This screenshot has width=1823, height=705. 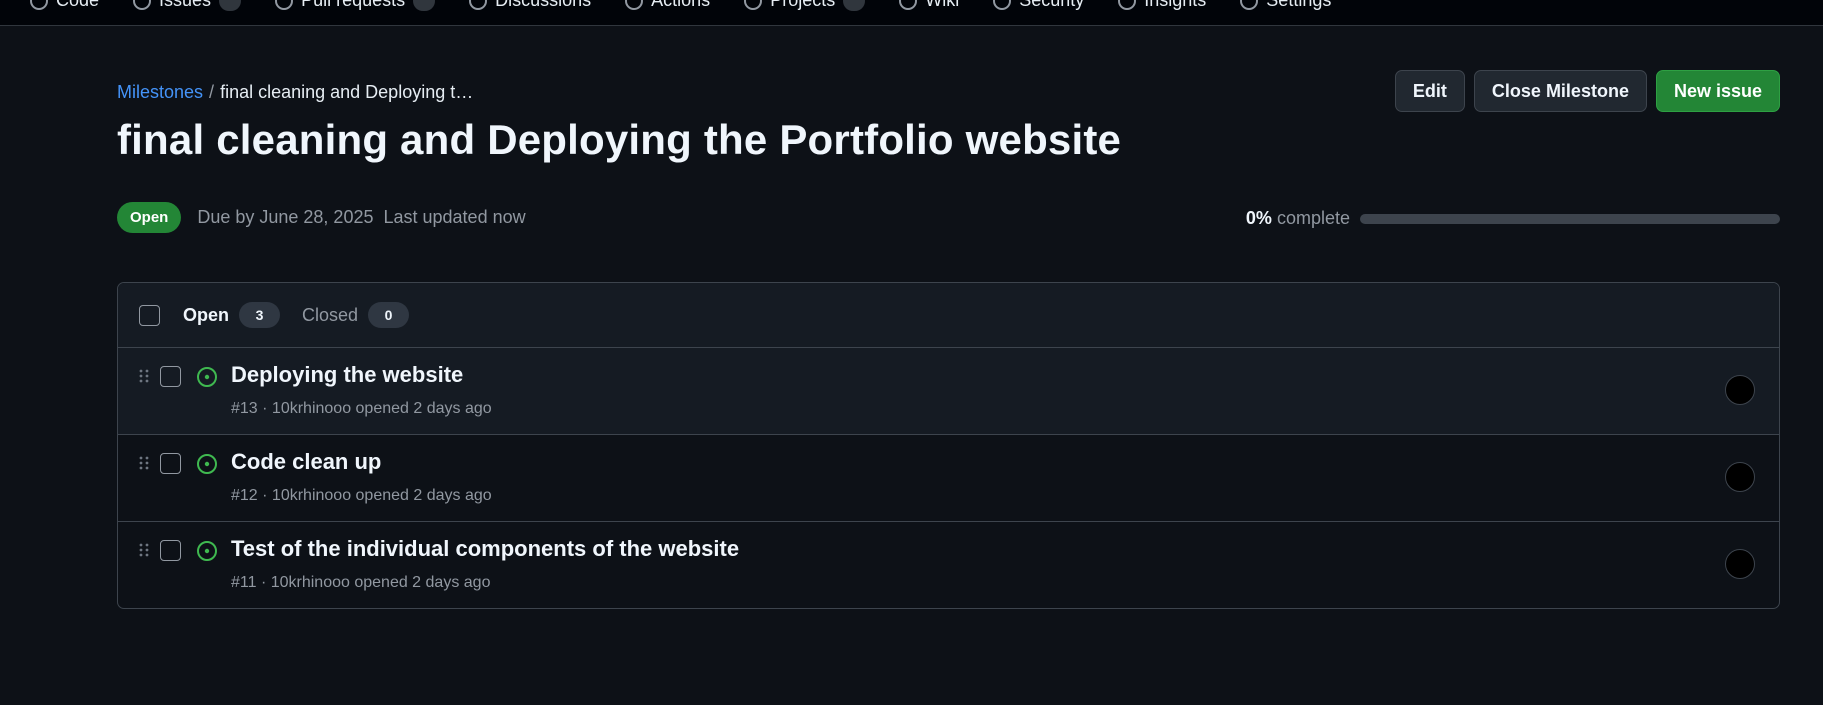 What do you see at coordinates (1313, 218) in the screenshot?
I see `progress-complete-text: complete` at bounding box center [1313, 218].